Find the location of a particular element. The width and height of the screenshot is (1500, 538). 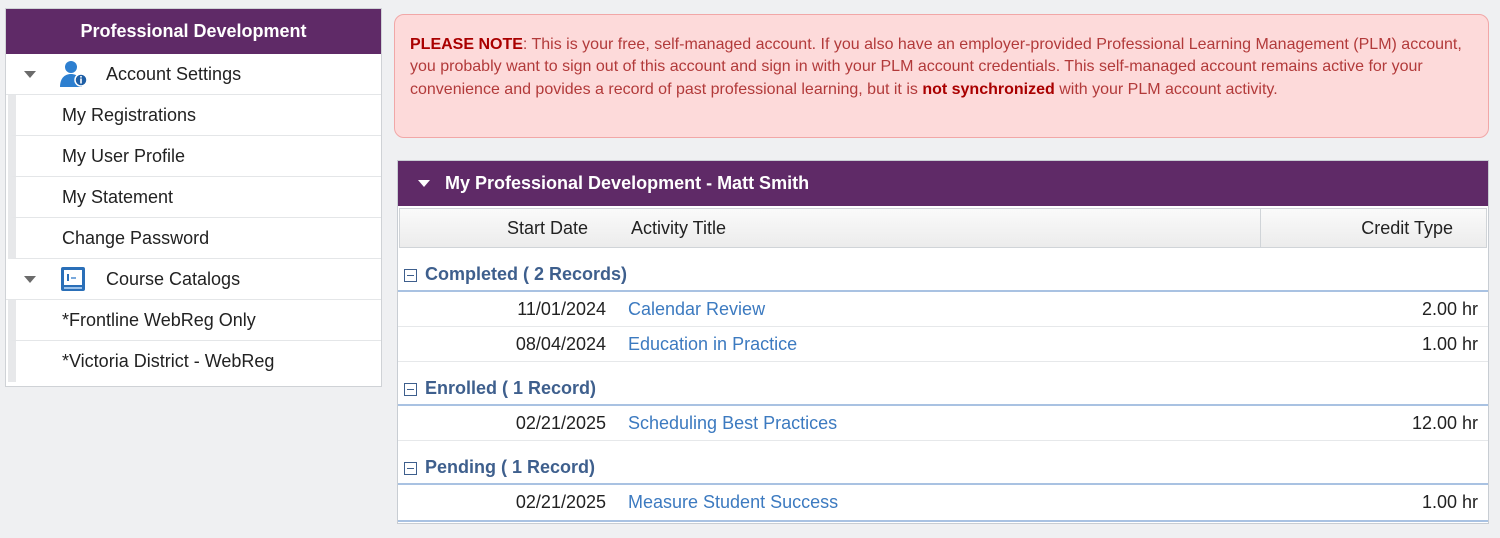

group-label: Pending ( 1 Record) is located at coordinates (510, 467).